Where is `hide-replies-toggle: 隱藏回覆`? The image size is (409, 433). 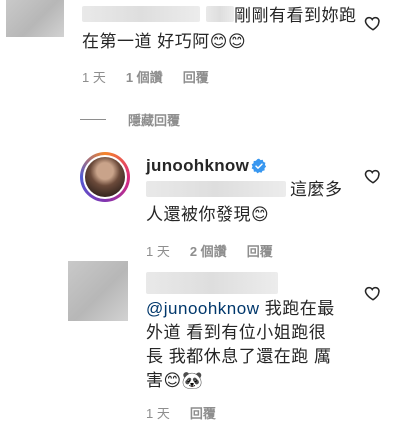
hide-replies-toggle: 隱藏回覆 is located at coordinates (130, 119).